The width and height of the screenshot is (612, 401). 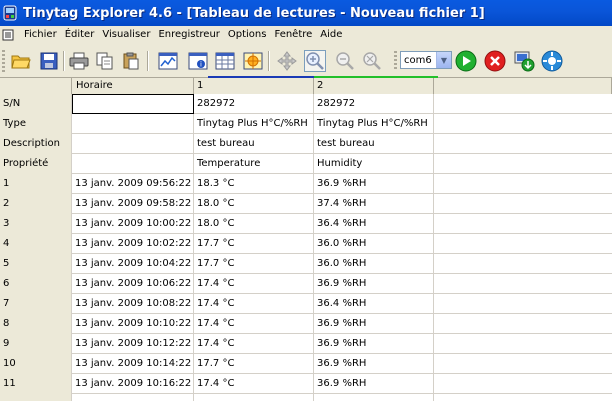 What do you see at coordinates (495, 61) in the screenshot?
I see `stop-logger-button` at bounding box center [495, 61].